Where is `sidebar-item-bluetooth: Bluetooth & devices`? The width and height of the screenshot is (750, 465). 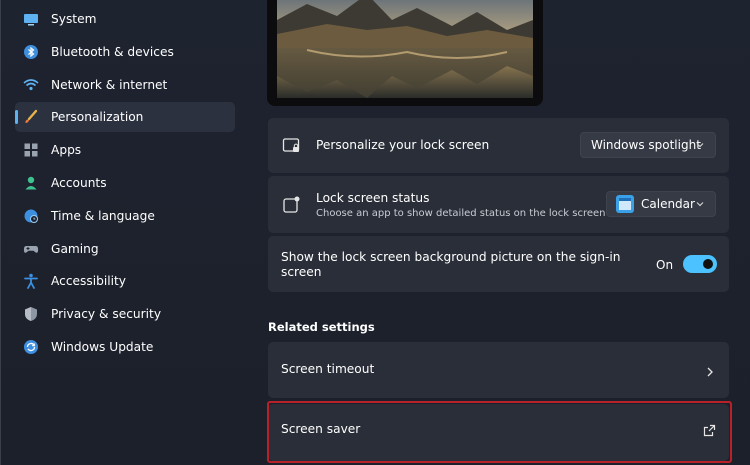
sidebar-item-bluetooth: Bluetooth & devices is located at coordinates (125, 52).